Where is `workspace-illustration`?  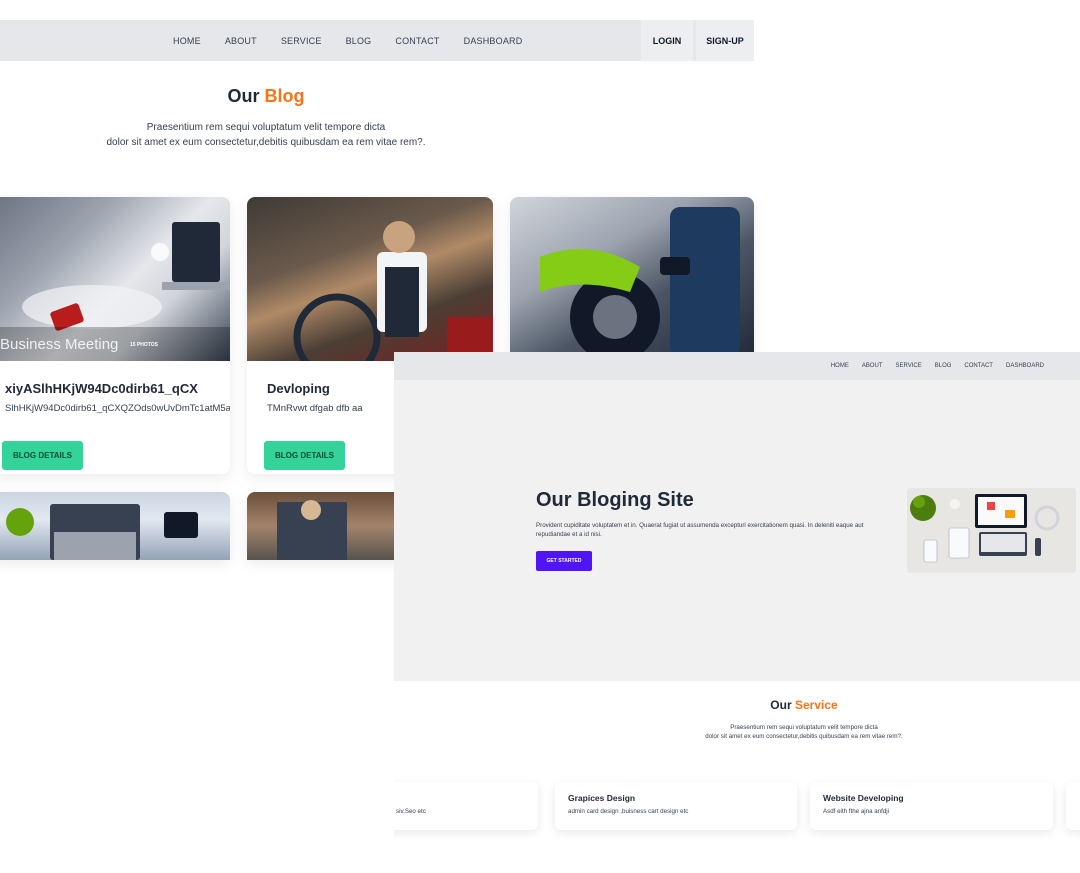 workspace-illustration is located at coordinates (991, 530).